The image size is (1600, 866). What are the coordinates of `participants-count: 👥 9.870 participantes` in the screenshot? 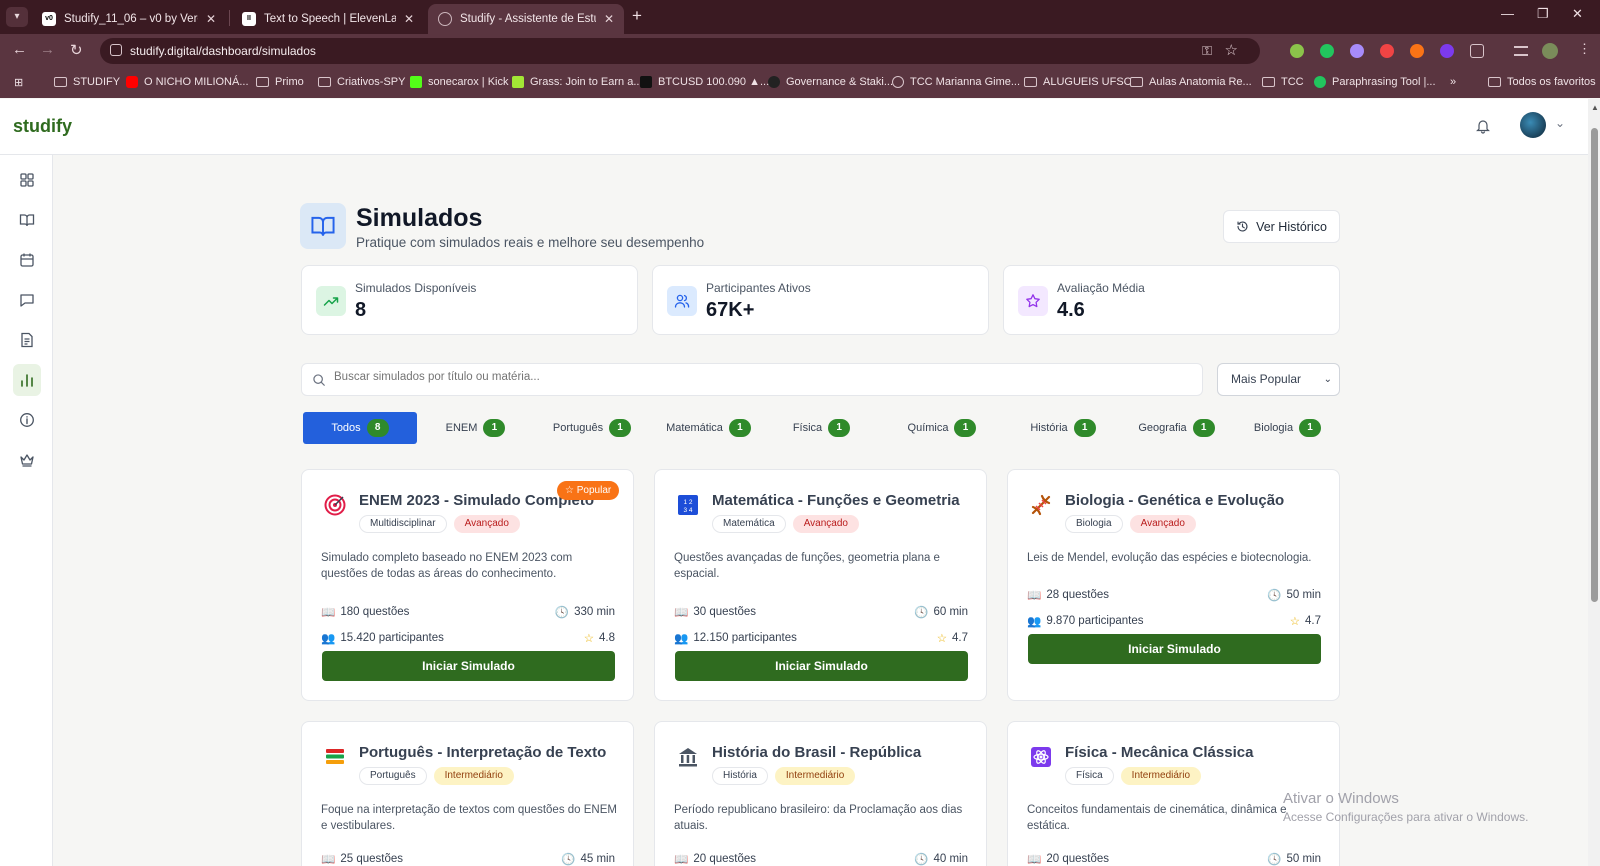 It's located at (1085, 621).